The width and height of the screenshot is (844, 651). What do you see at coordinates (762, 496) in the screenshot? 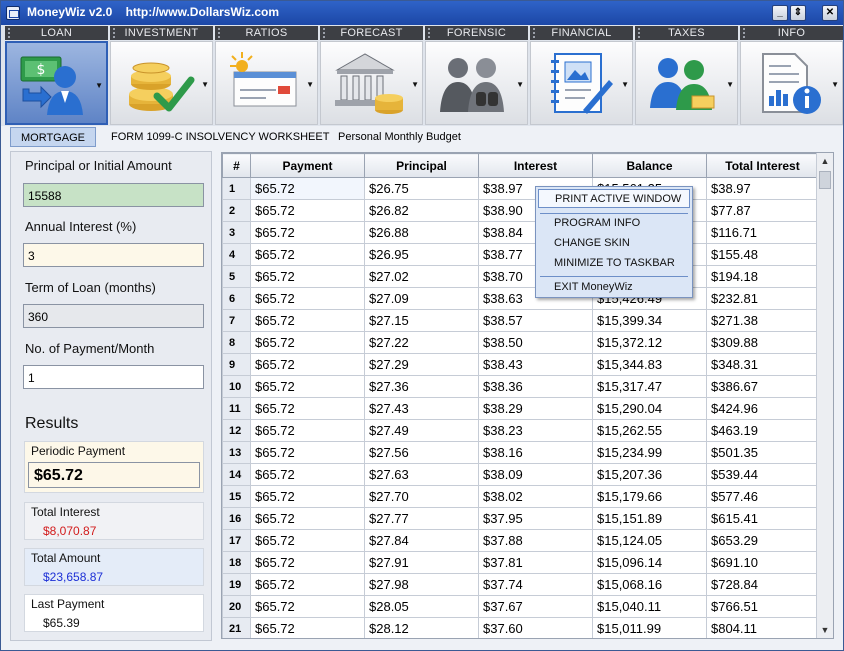
I see `table-cell: $577.46` at bounding box center [762, 496].